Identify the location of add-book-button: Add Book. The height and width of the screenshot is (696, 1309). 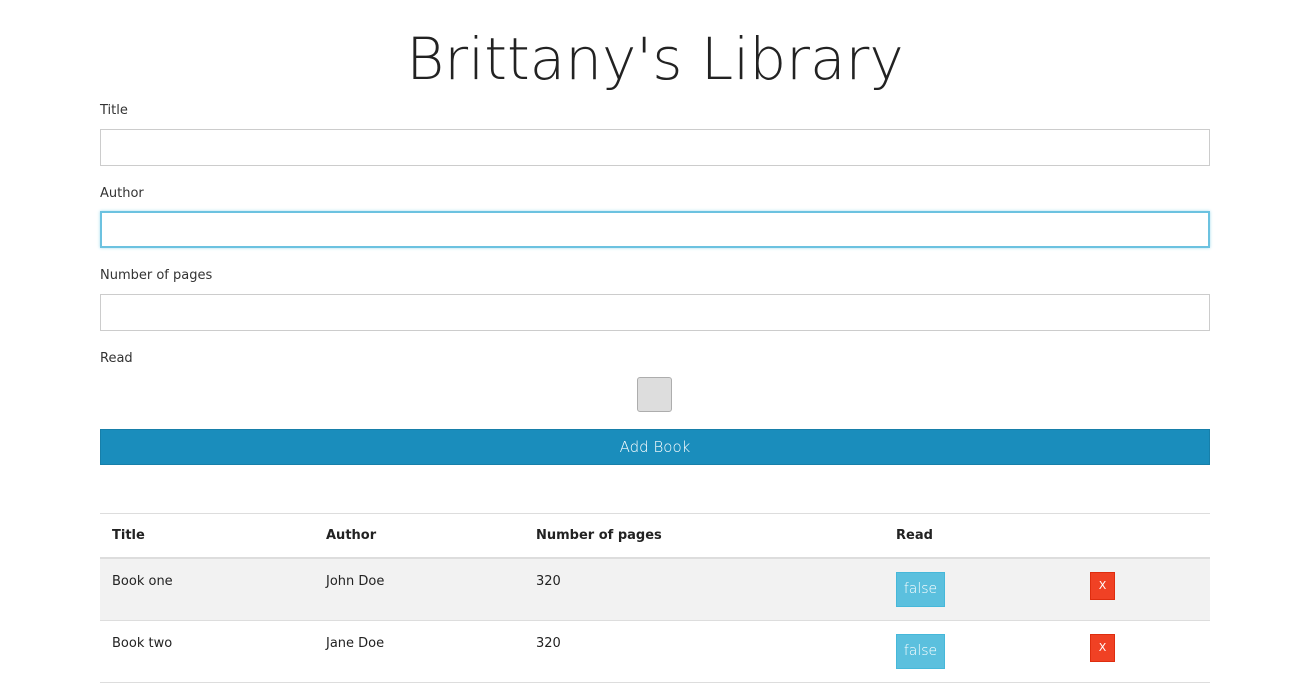
(655, 447).